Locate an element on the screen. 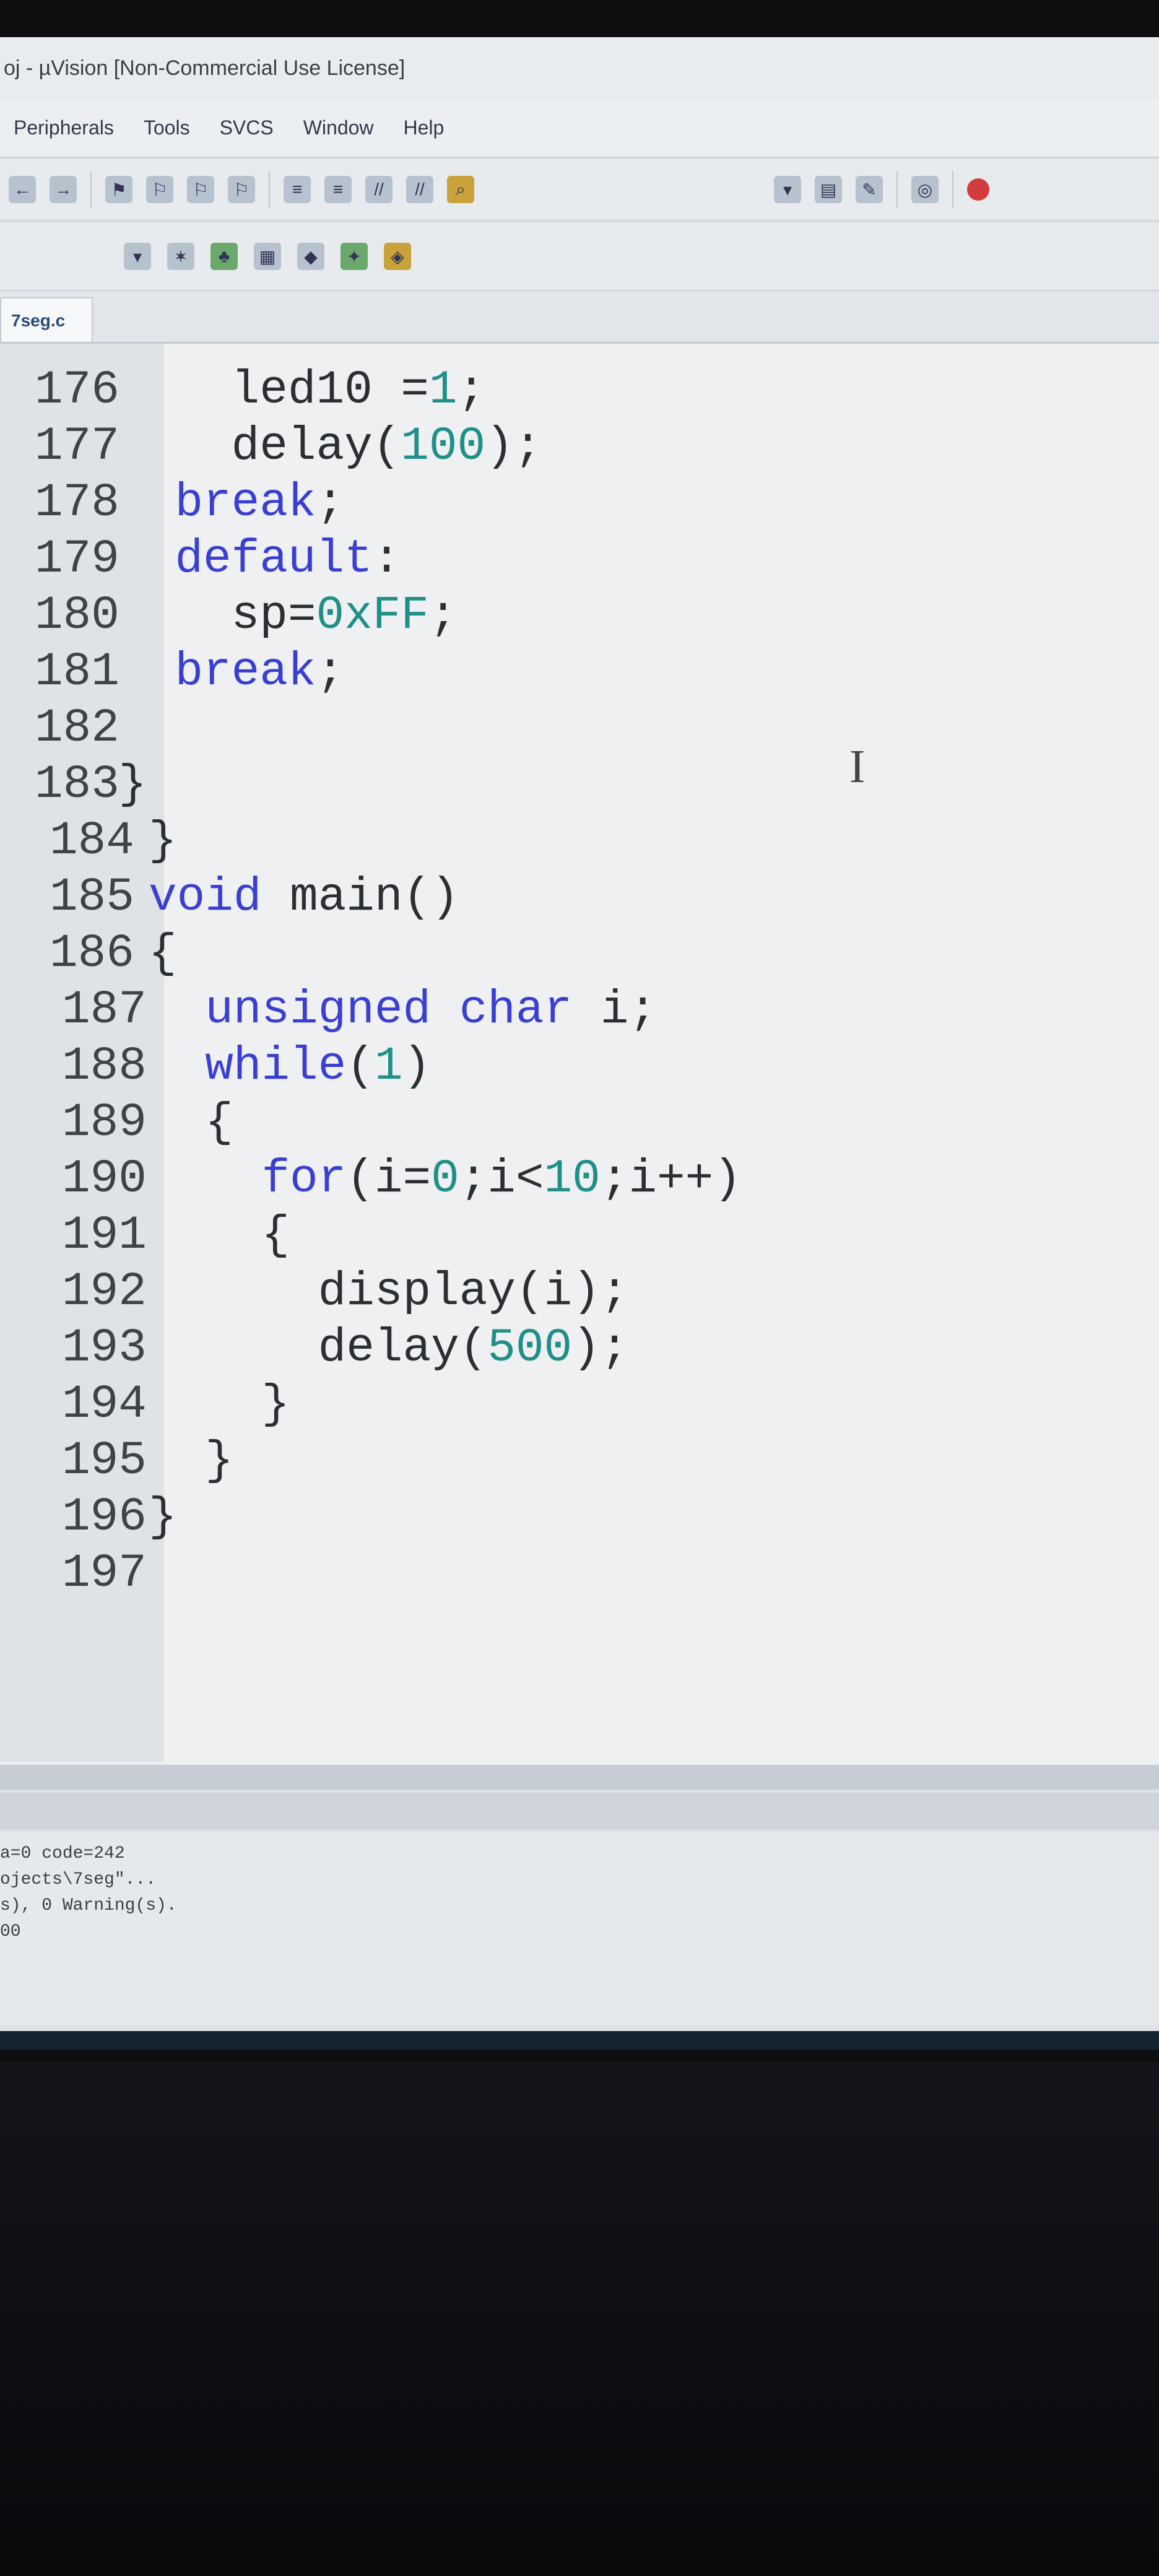  code-line: 186 { is located at coordinates (579, 954).